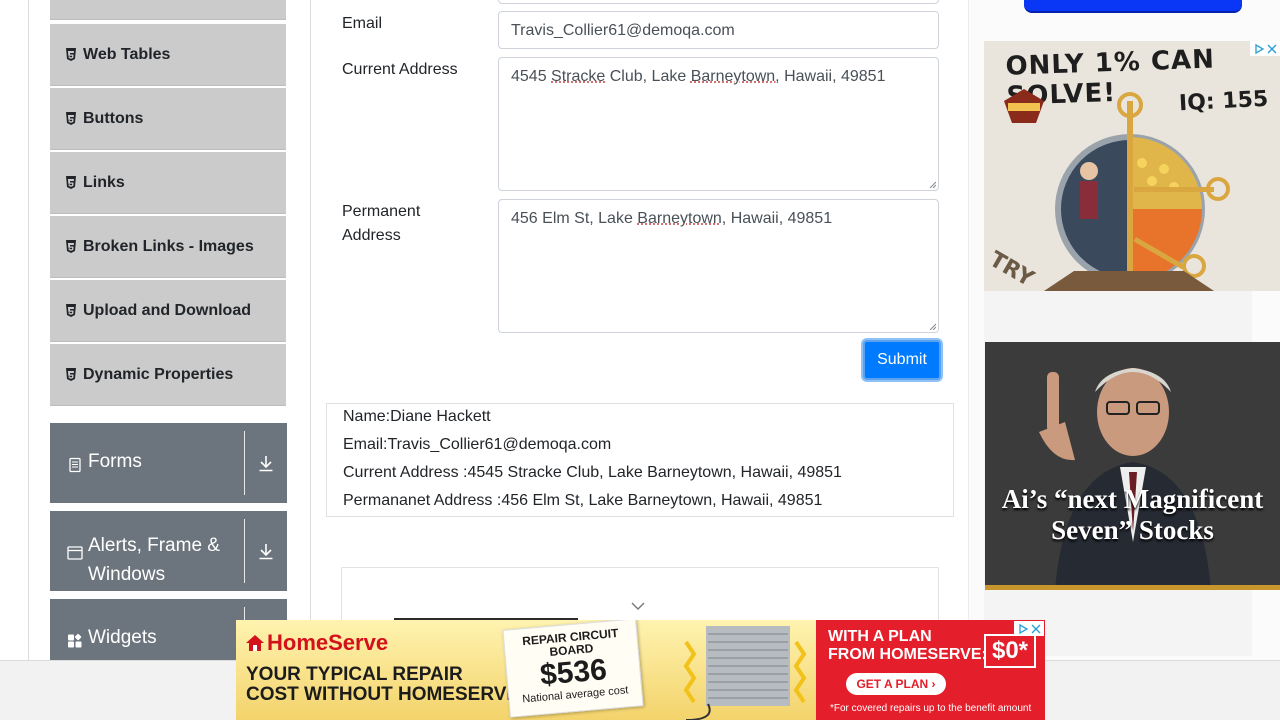 This screenshot has height=720, width=1280. I want to click on widgets-icon, so click(75, 638).